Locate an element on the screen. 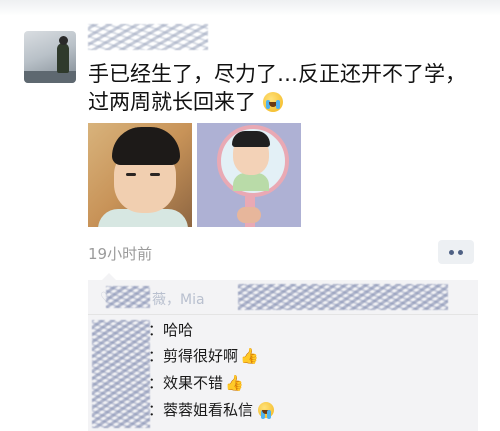 This screenshot has width=500, height=431. comment-3: ：效果不错 👍 is located at coordinates (196, 382).